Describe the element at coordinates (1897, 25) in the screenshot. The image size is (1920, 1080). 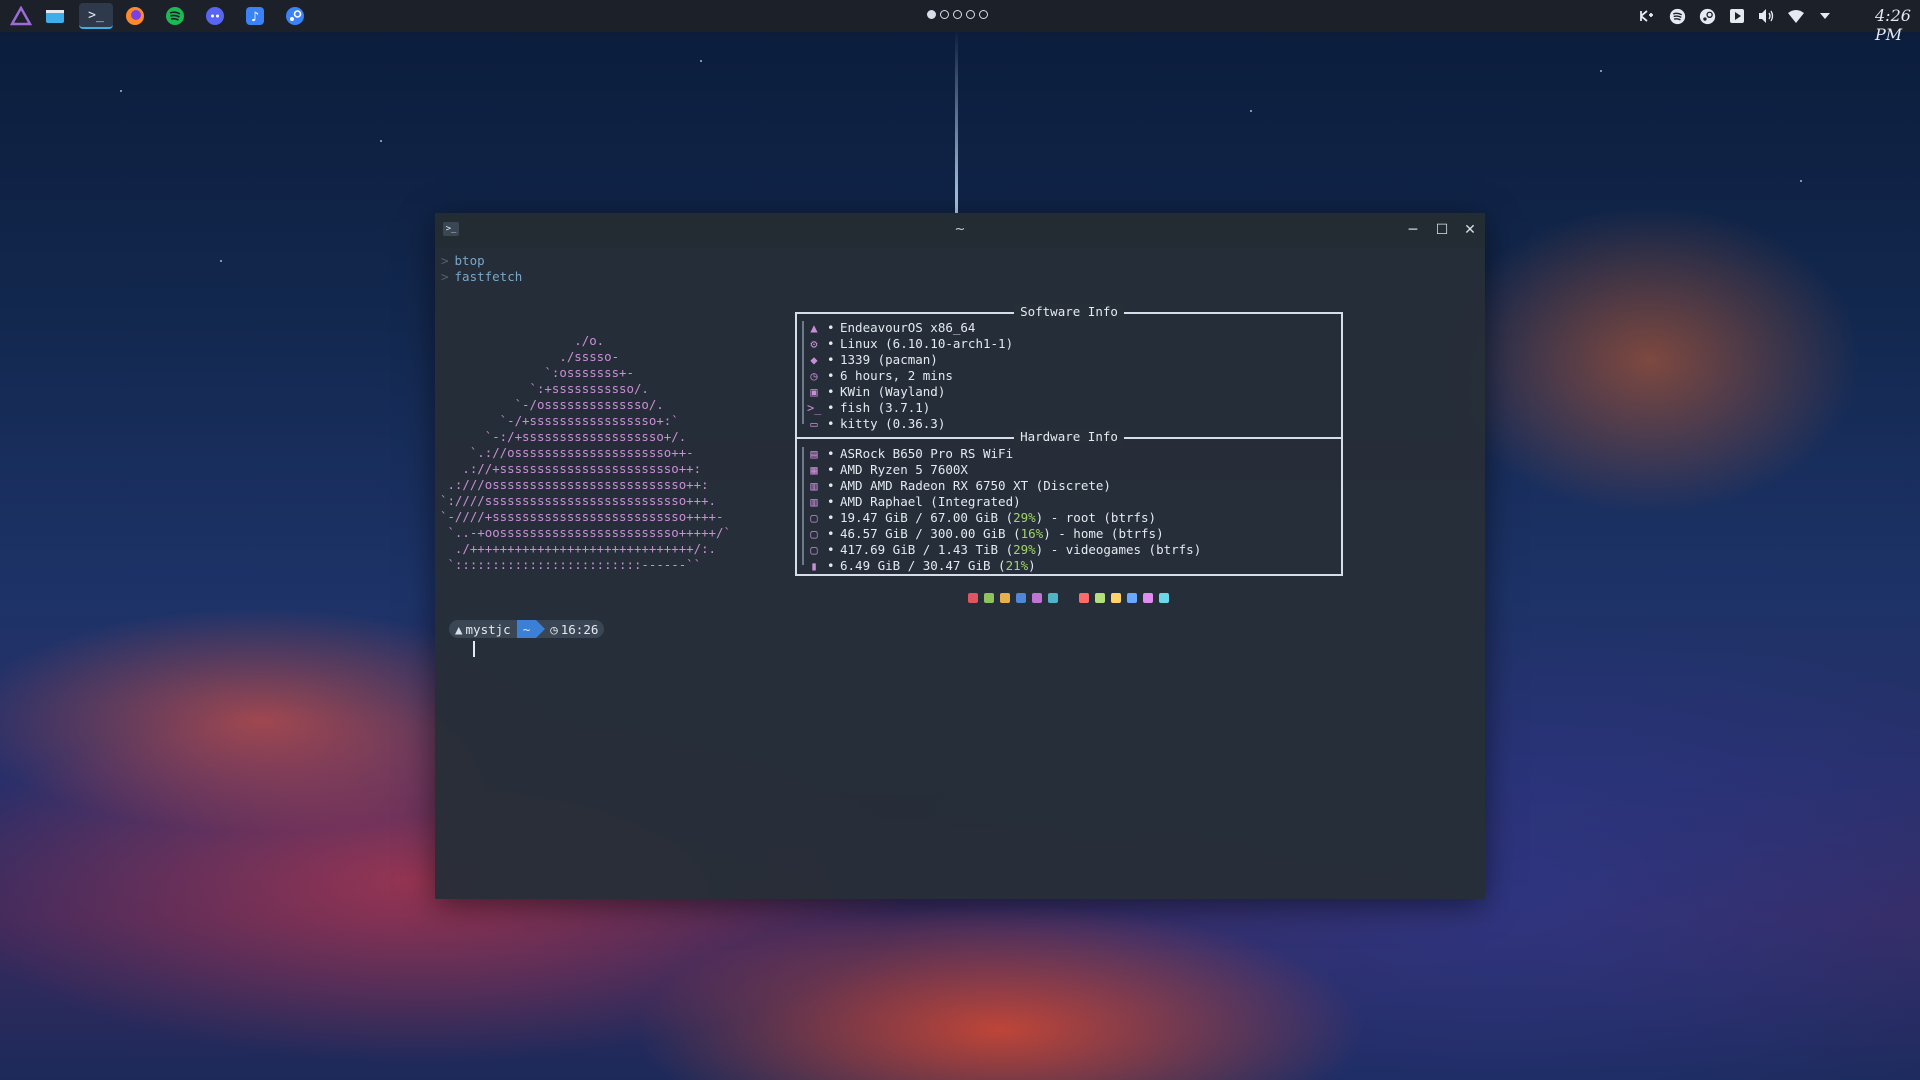
I see `clock: 4:26 PM` at that location.